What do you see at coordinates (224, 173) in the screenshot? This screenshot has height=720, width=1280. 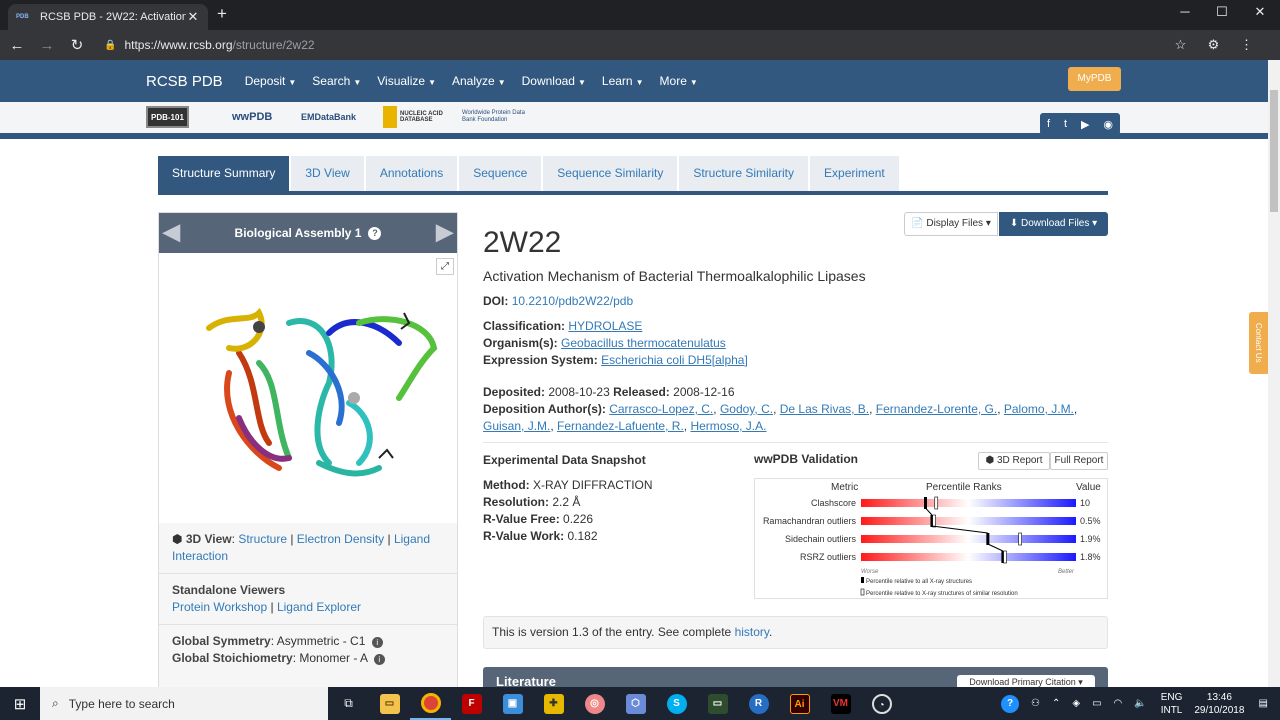 I see `tab-structure-summary: Structure Summary` at bounding box center [224, 173].